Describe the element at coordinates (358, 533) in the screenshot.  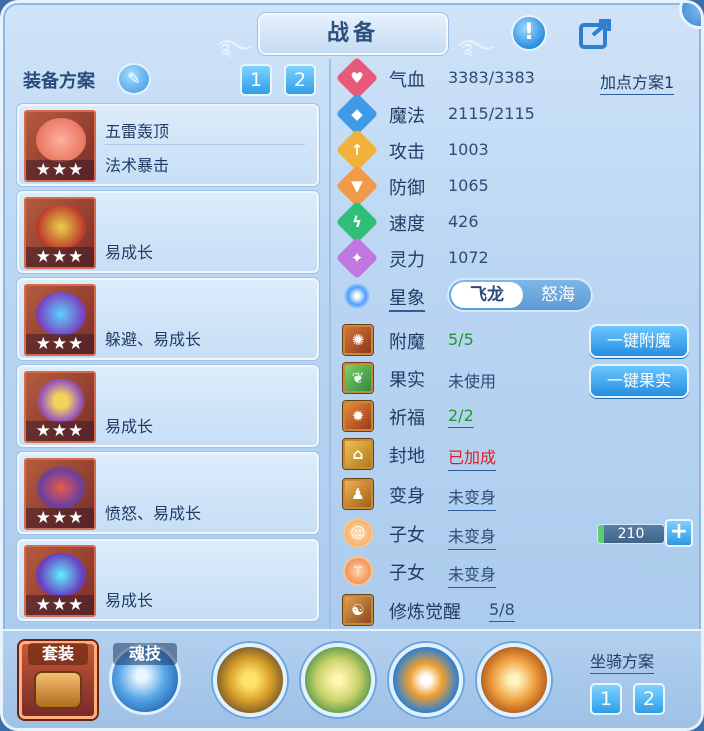
I see `child-1-icon: ☺` at that location.